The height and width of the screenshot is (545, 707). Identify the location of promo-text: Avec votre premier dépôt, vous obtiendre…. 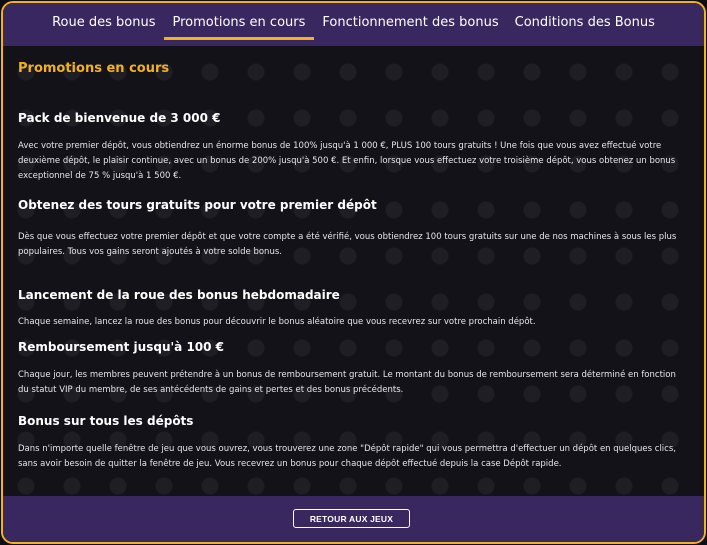
(347, 161).